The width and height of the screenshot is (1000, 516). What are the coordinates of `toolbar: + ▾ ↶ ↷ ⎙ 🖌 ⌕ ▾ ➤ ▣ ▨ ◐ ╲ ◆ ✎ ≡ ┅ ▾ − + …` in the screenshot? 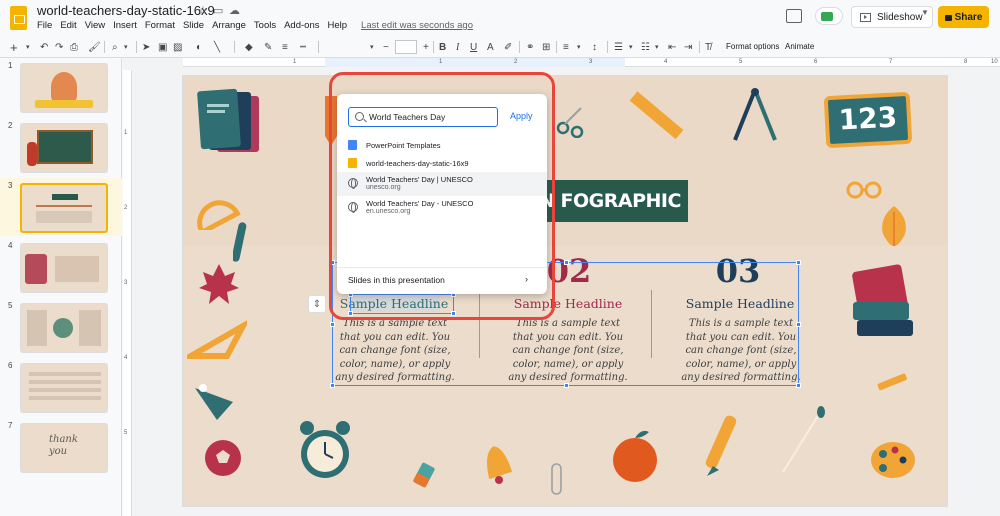 It's located at (500, 47).